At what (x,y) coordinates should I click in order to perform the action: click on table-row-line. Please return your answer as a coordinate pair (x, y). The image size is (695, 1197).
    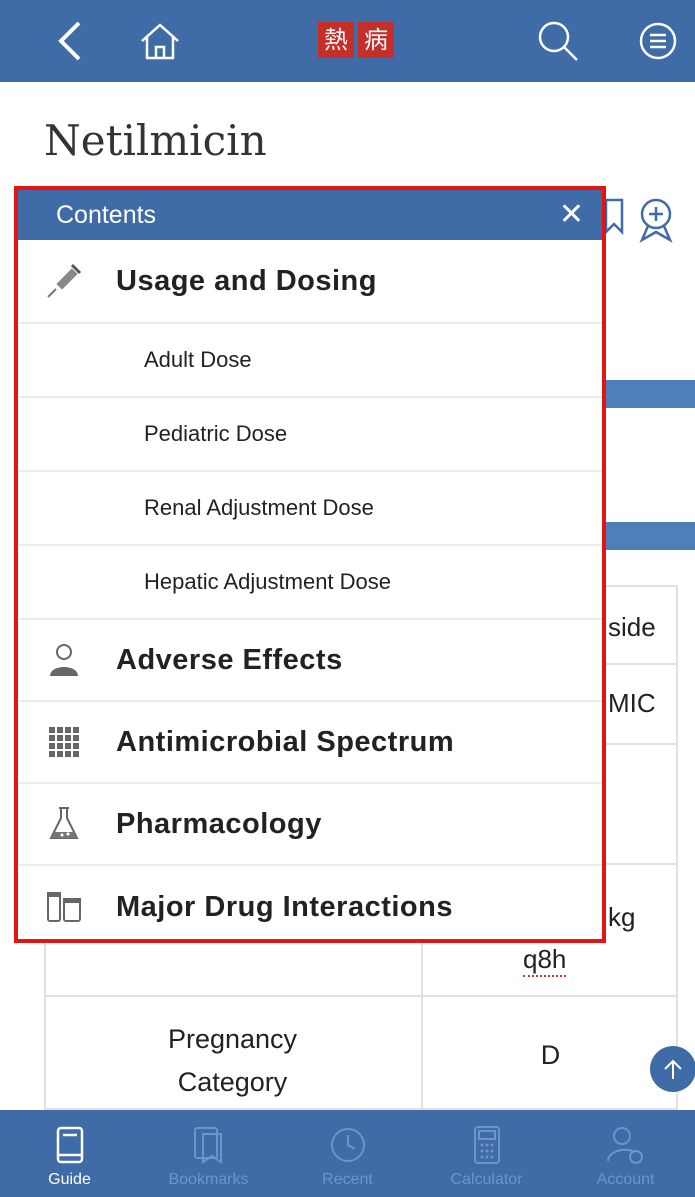
    Looking at the image, I should click on (361, 996).